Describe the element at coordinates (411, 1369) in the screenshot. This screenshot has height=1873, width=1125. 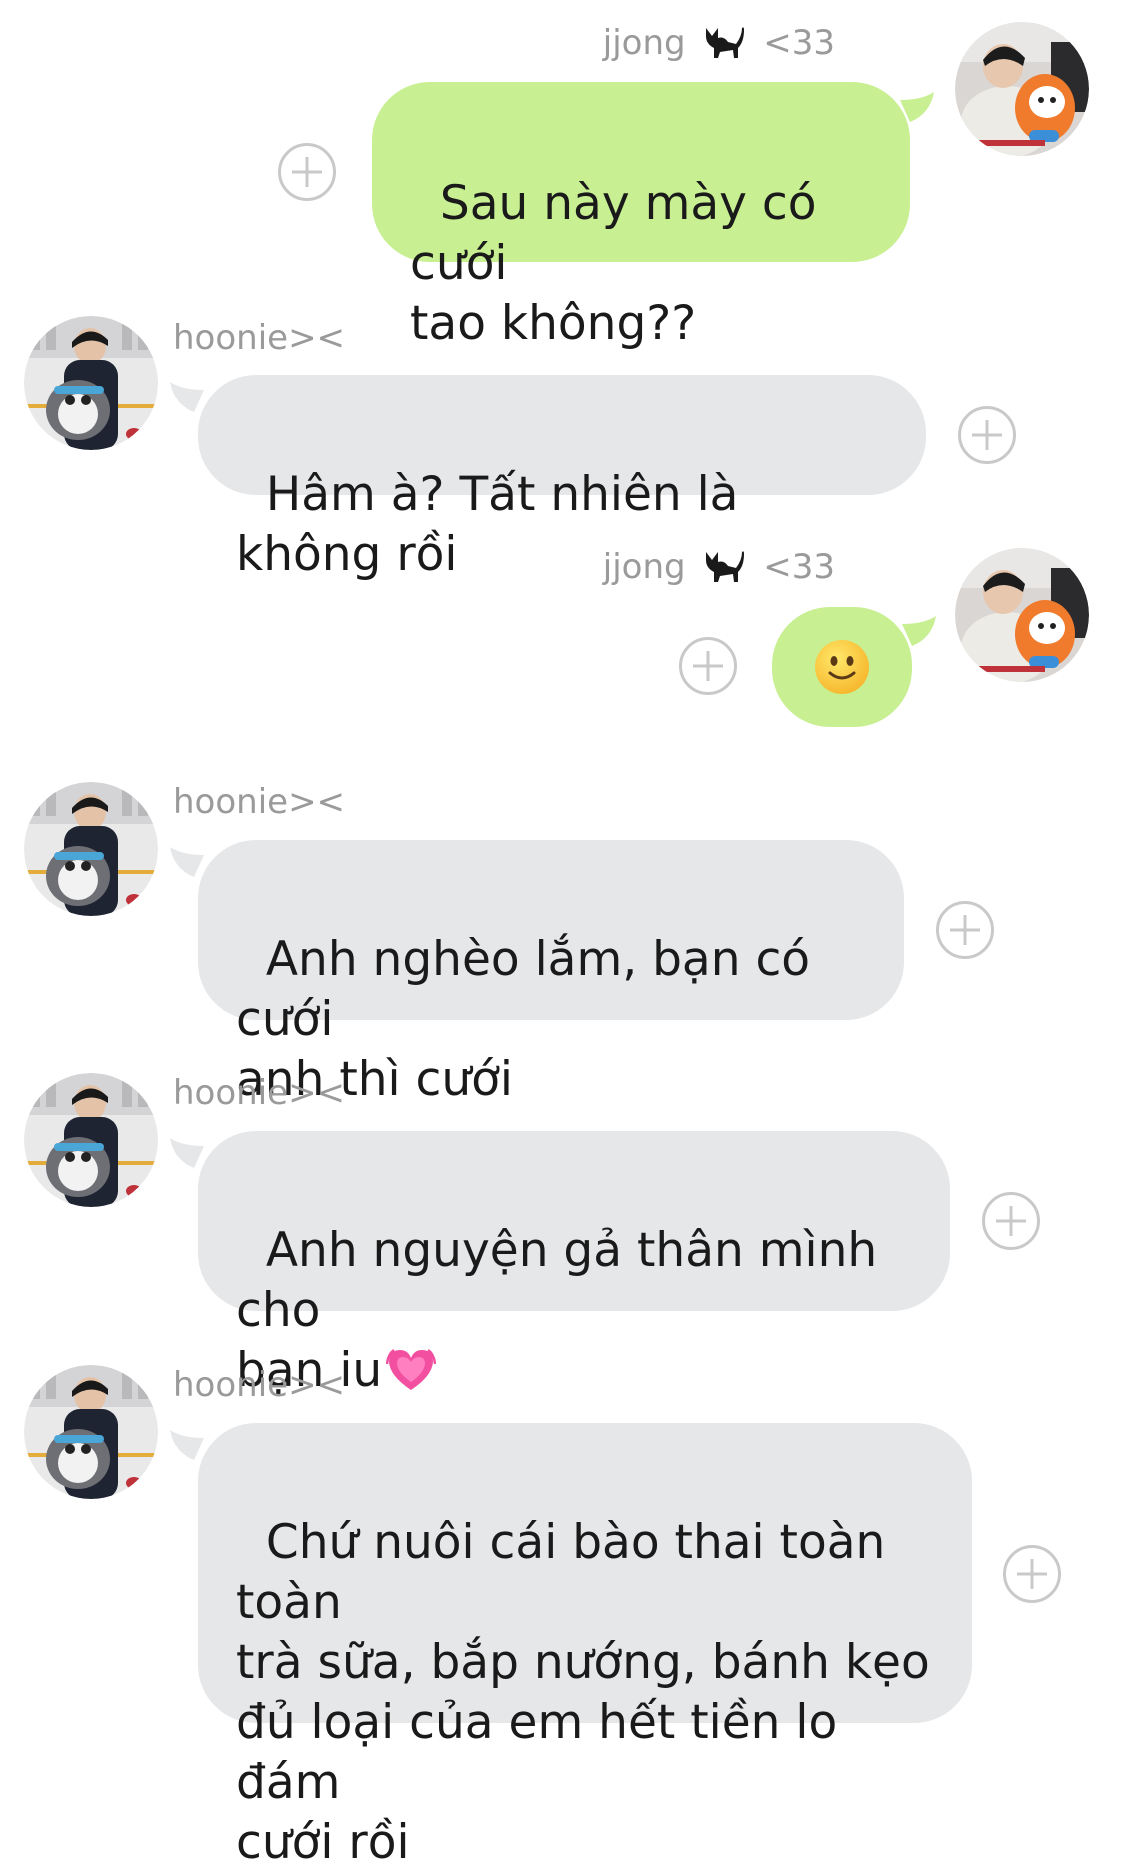
I see `growing-heart-icon` at that location.